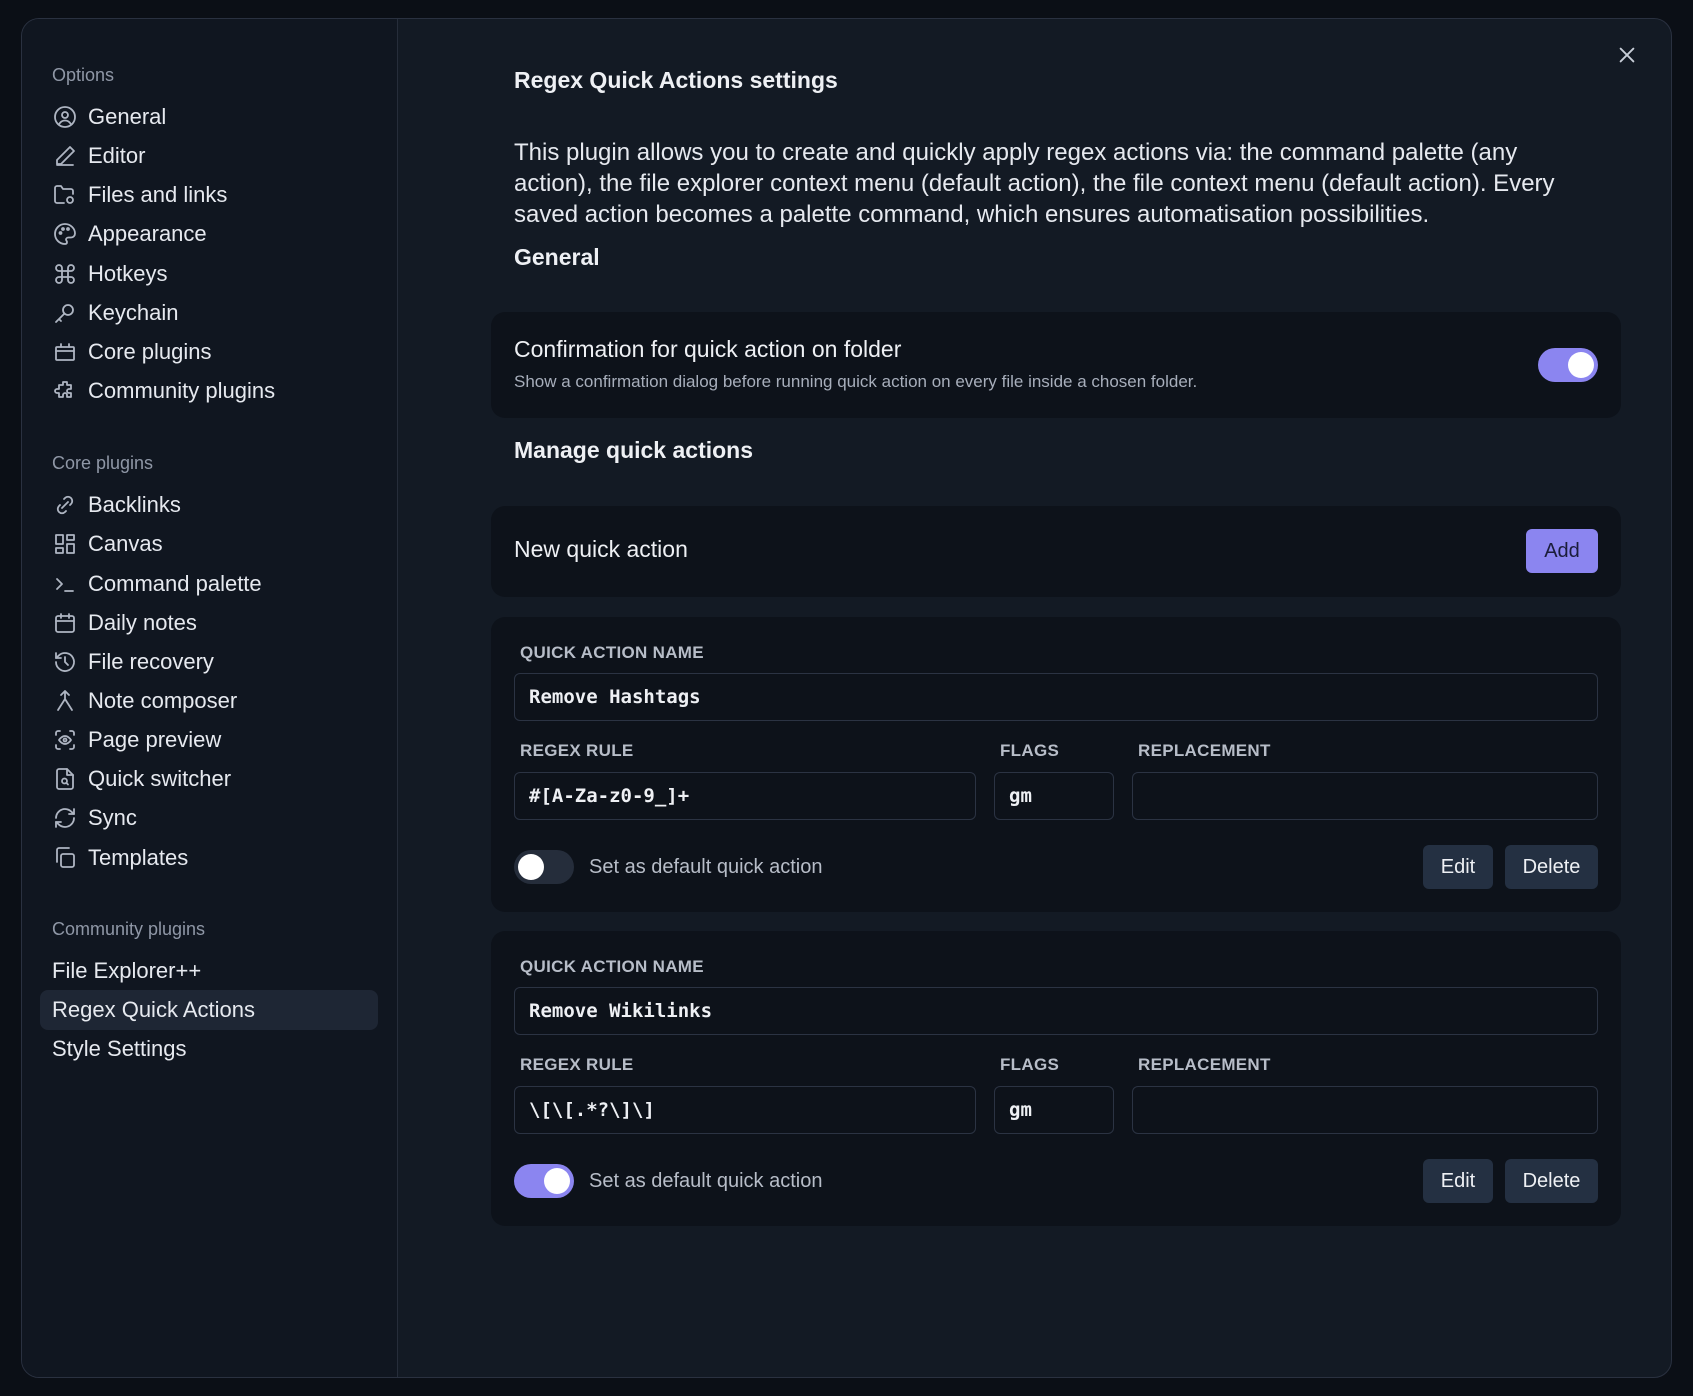  What do you see at coordinates (209, 117) in the screenshot?
I see `sidebar-item-general: General` at bounding box center [209, 117].